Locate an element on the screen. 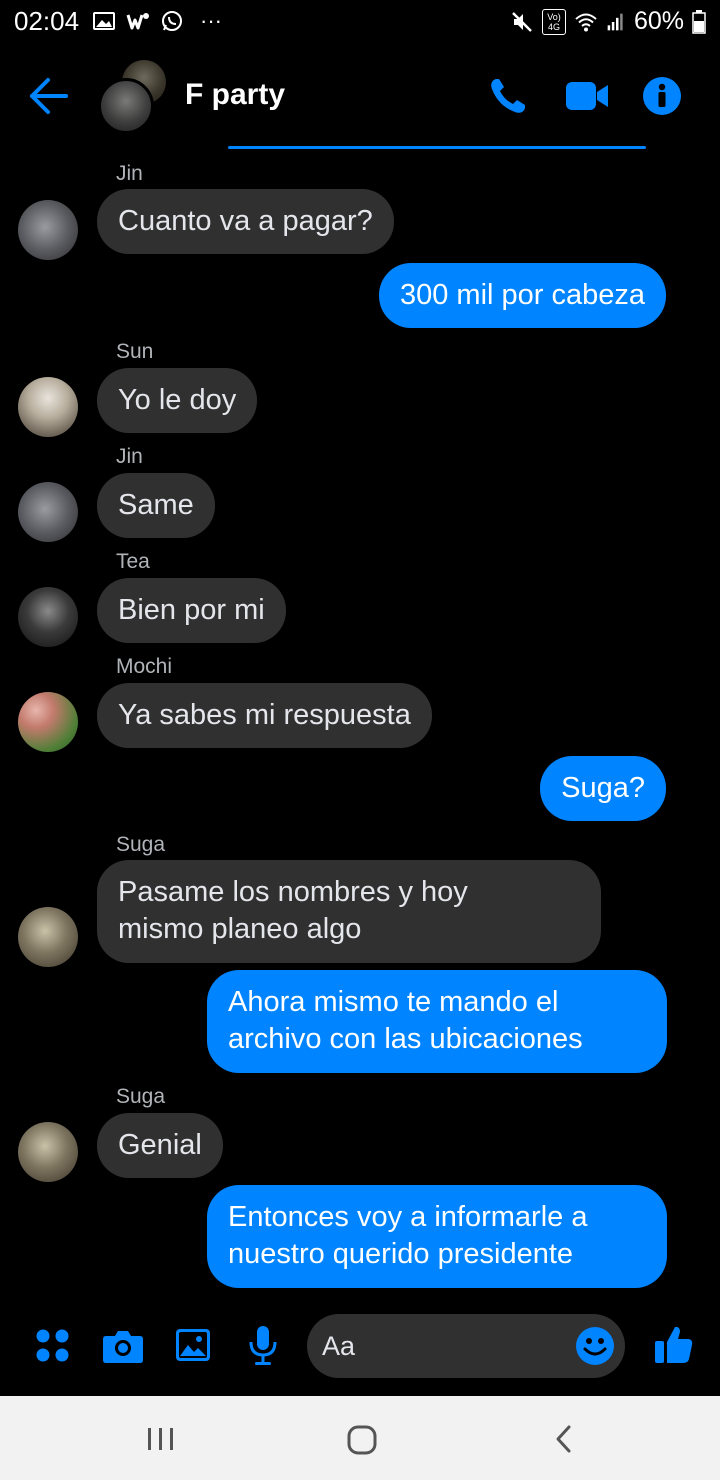  status-bar: 02:04 ··· Vo) 4G 60% is located at coordinates (360, 22).